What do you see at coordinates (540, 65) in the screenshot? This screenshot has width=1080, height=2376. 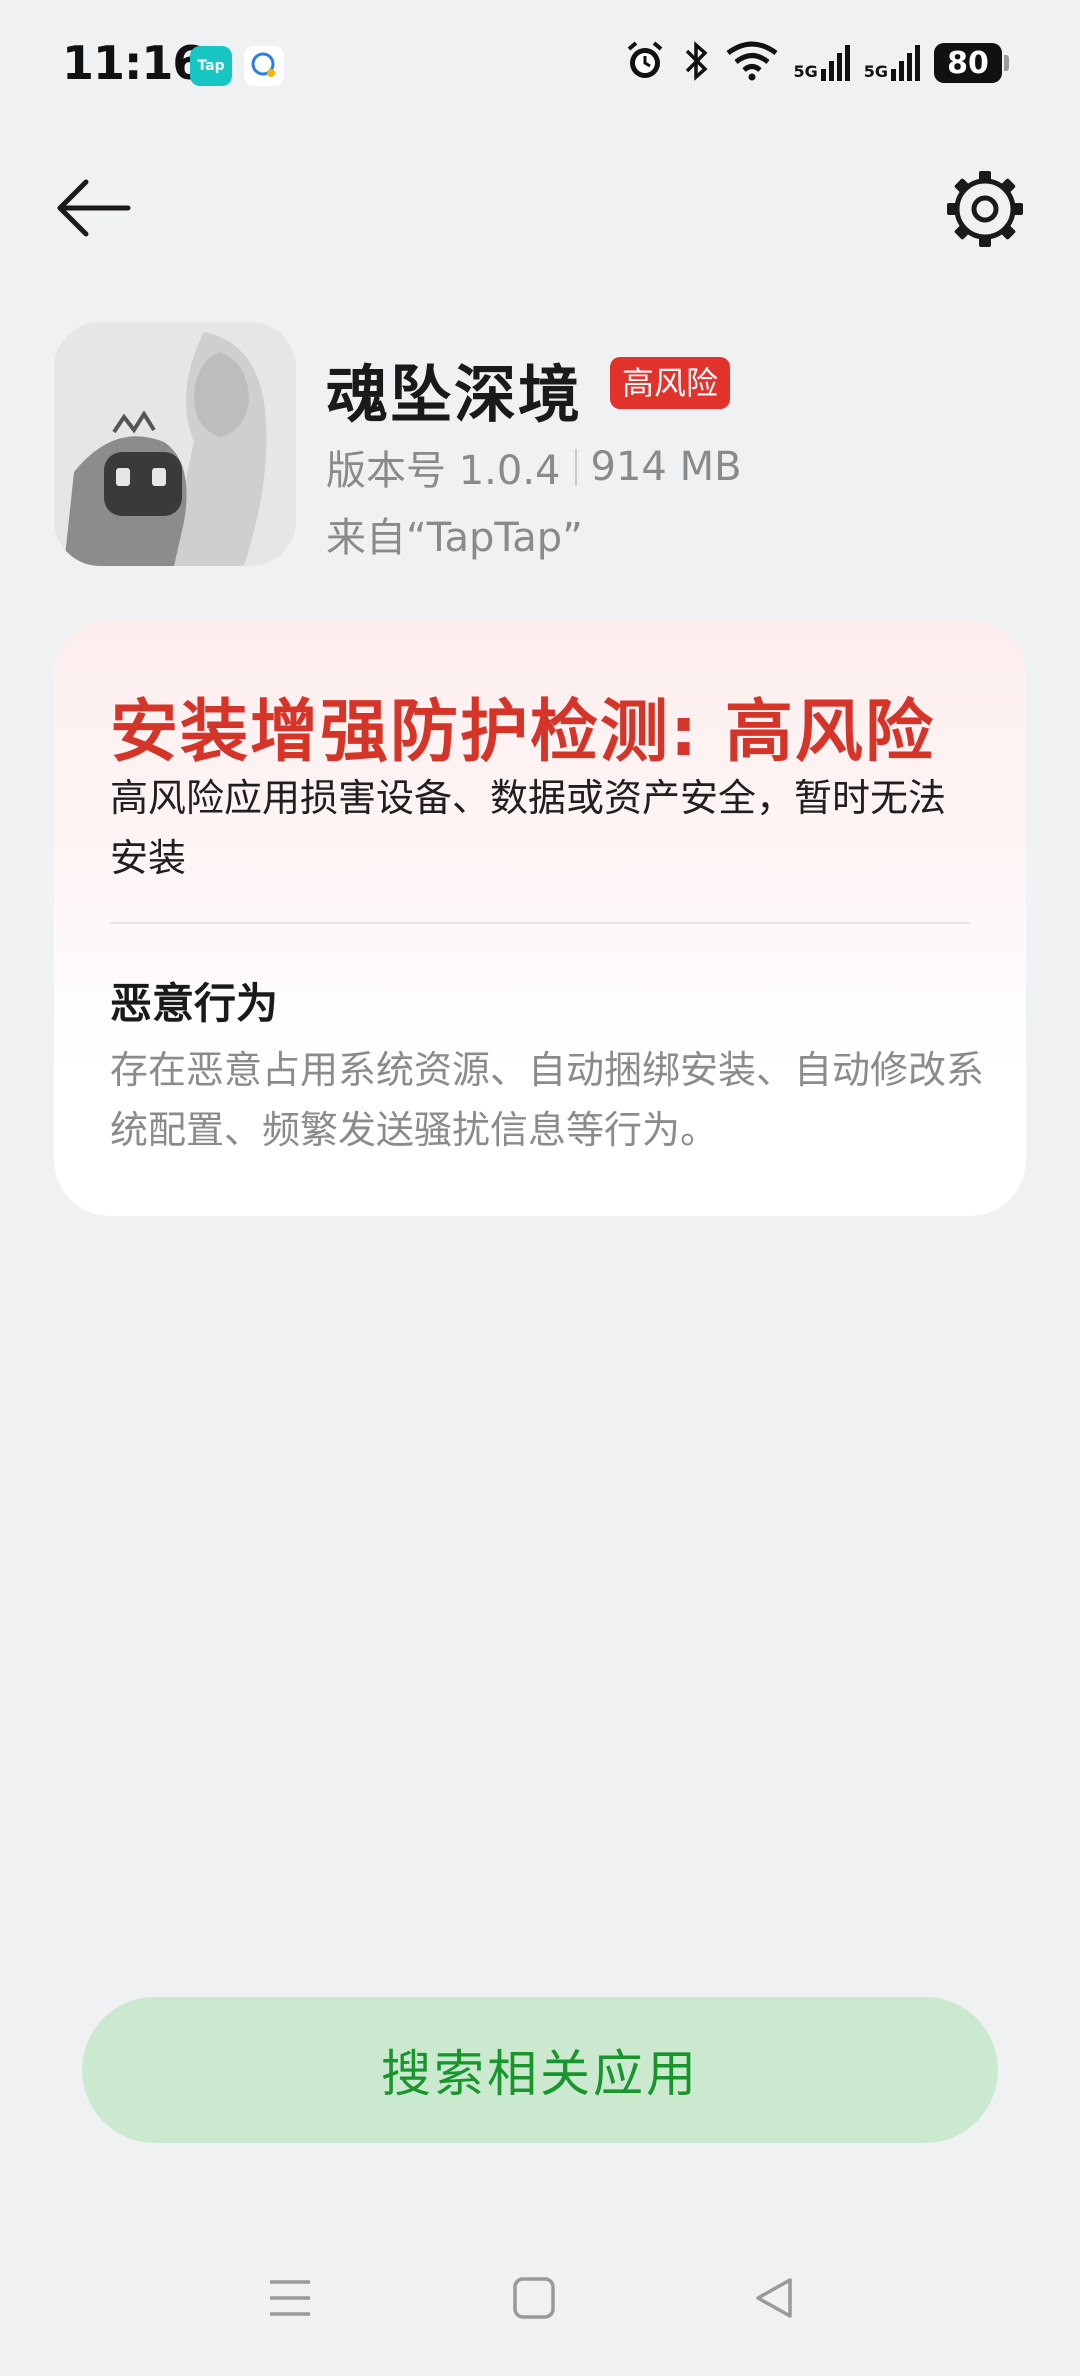 I see `status-bar: 11:16 Tap 5G 5G 80` at bounding box center [540, 65].